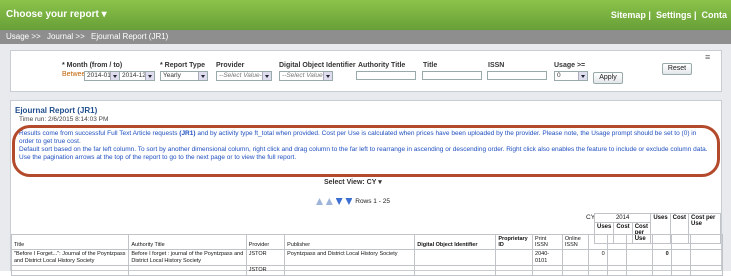 This screenshot has width=731, height=276. What do you see at coordinates (661, 270) in the screenshot?
I see `cell-total-uses` at bounding box center [661, 270].